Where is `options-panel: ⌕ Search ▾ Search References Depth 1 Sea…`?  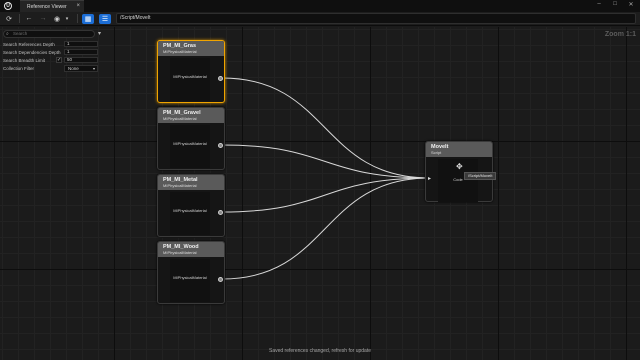
options-panel: ⌕ Search ▾ Search References Depth 1 Sea… is located at coordinates (56, 52).